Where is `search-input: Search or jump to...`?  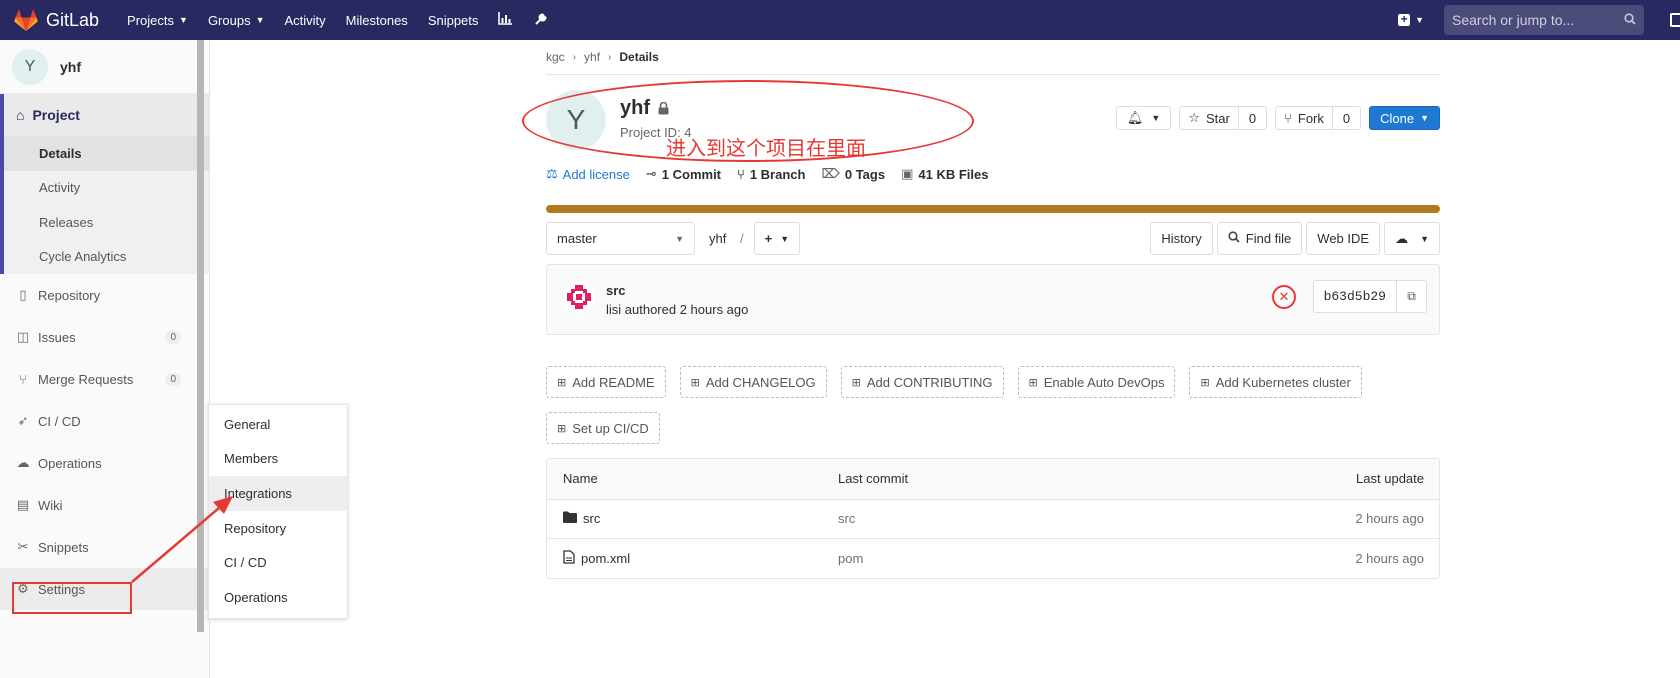
search-input: Search or jump to... is located at coordinates (1544, 20).